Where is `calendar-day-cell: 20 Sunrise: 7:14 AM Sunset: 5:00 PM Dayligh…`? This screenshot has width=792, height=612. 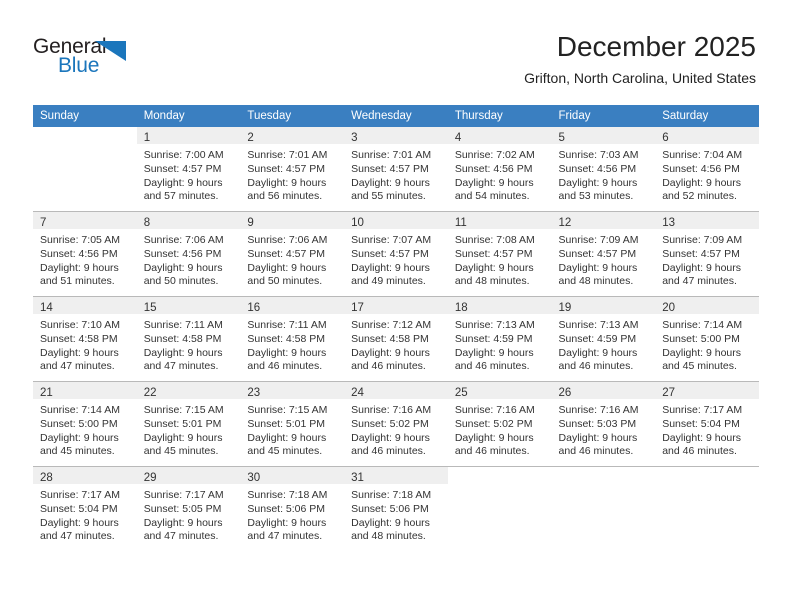 calendar-day-cell: 20 Sunrise: 7:14 AM Sunset: 5:00 PM Dayligh… is located at coordinates (707, 339).